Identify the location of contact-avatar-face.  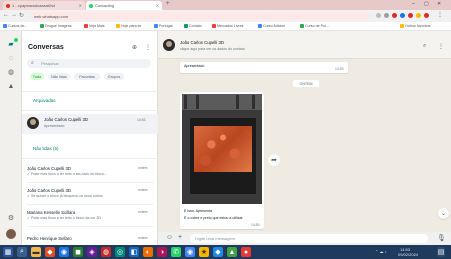
(169, 44).